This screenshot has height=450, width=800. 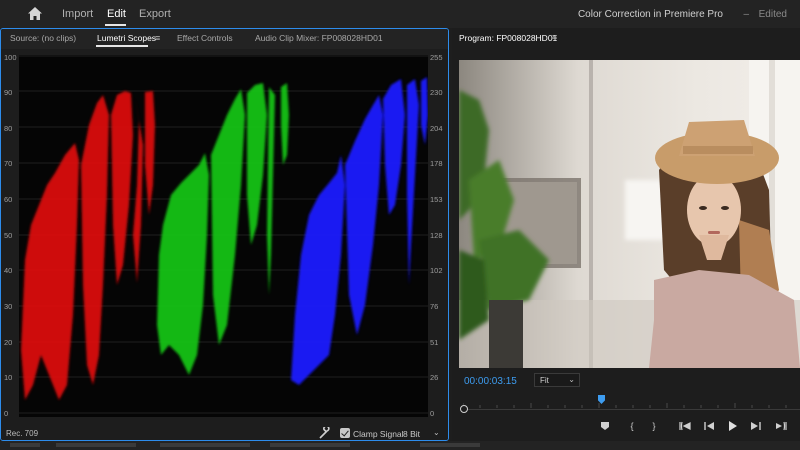 I want to click on tick-left: 80, so click(x=8, y=128).